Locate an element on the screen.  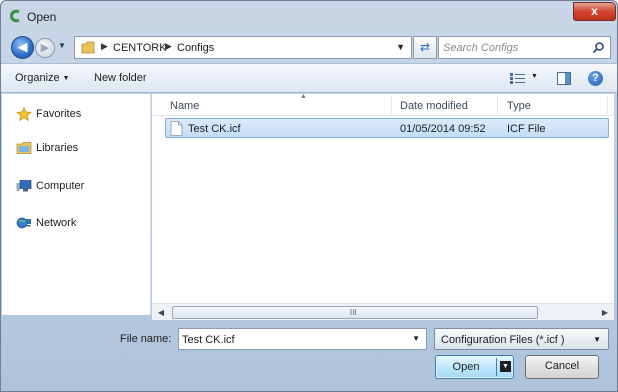
scrollbar-thumb: III is located at coordinates (355, 312).